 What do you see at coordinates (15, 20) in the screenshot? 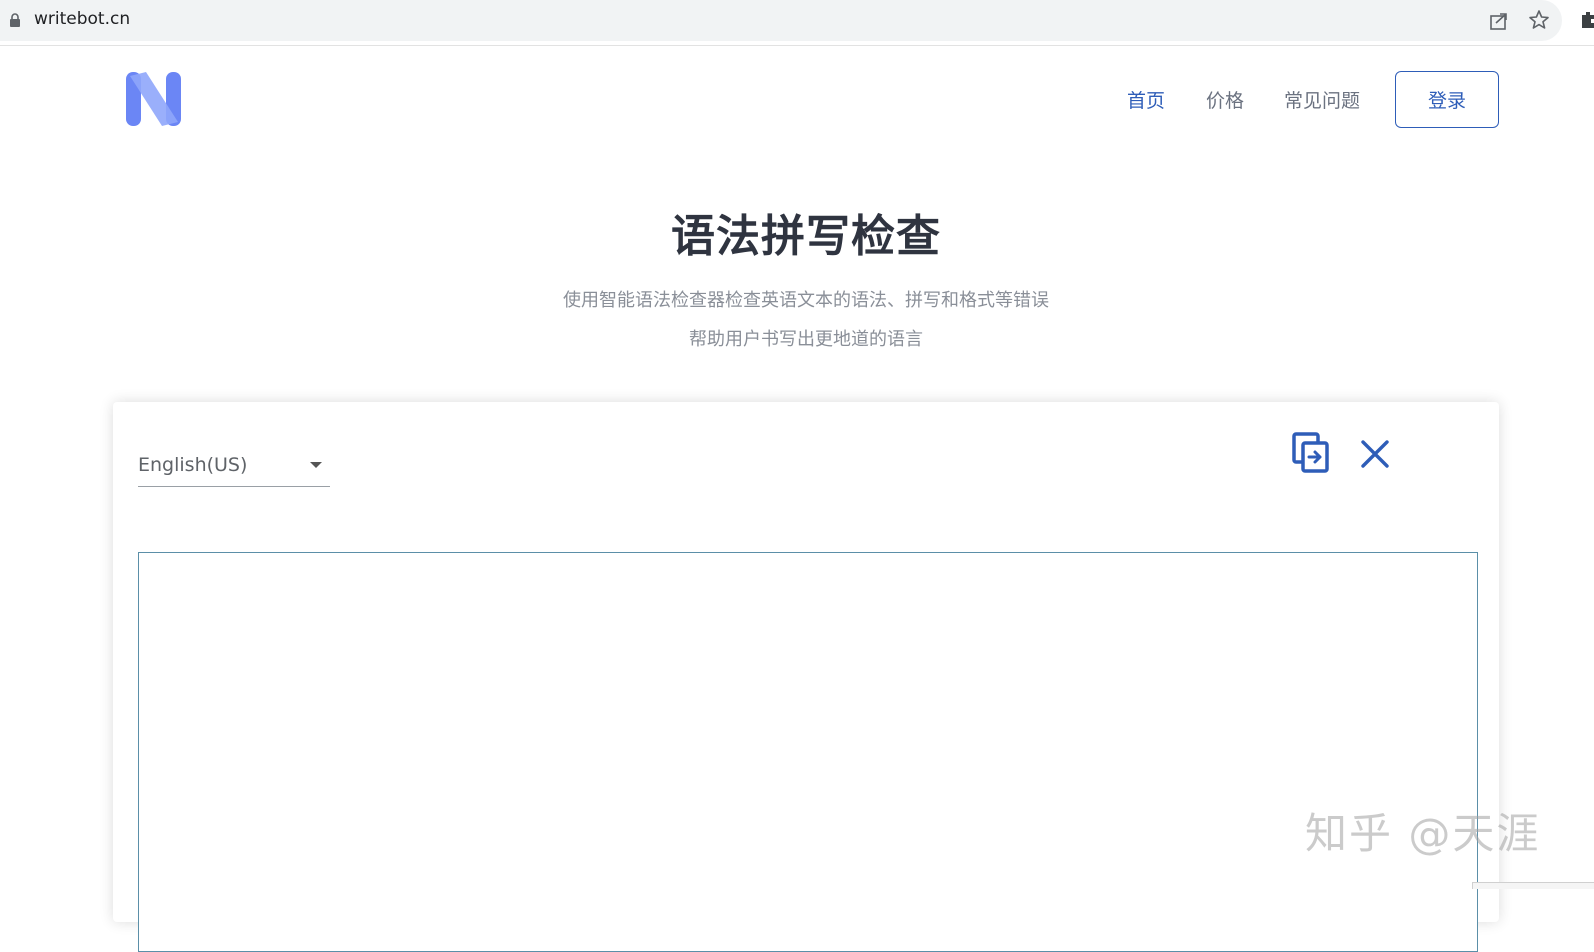
I see `lock-icon` at bounding box center [15, 20].